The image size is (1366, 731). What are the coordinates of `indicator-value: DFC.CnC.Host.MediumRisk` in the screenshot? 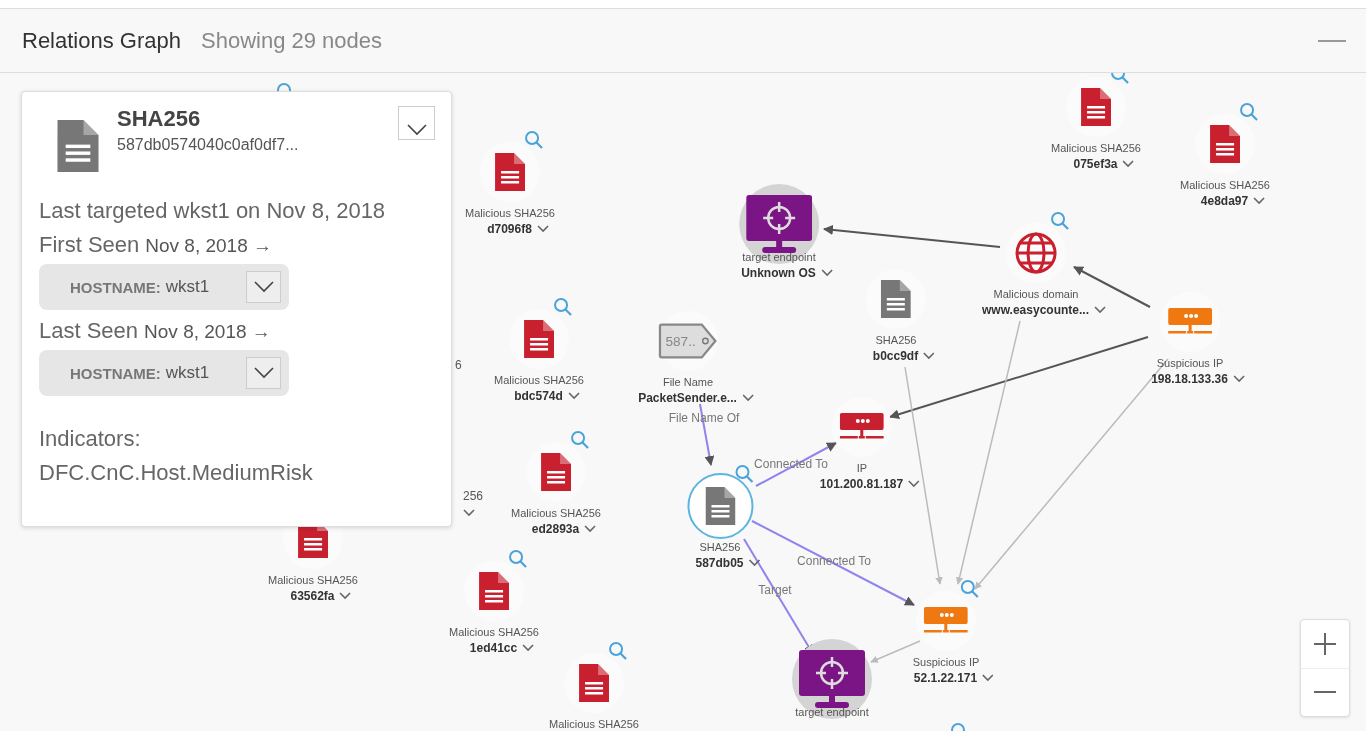 It's located at (176, 473).